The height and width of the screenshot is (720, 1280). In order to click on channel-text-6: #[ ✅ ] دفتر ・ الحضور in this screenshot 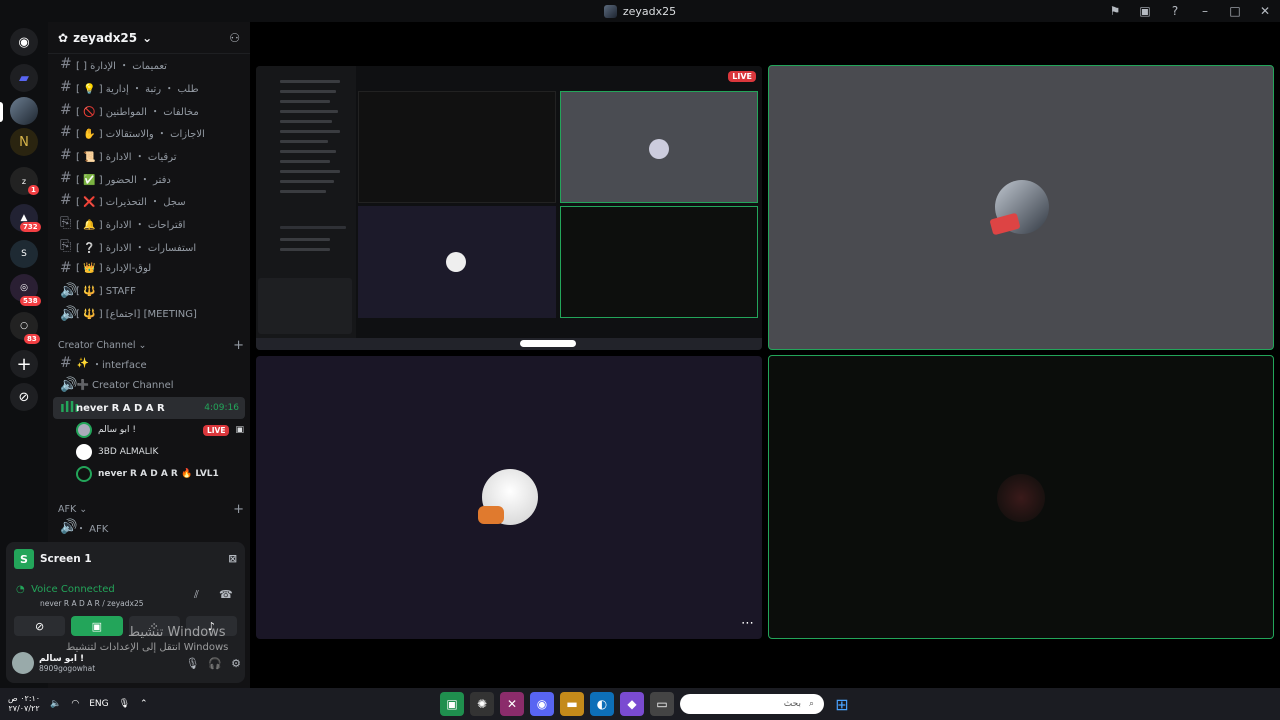, I will do `click(149, 178)`.